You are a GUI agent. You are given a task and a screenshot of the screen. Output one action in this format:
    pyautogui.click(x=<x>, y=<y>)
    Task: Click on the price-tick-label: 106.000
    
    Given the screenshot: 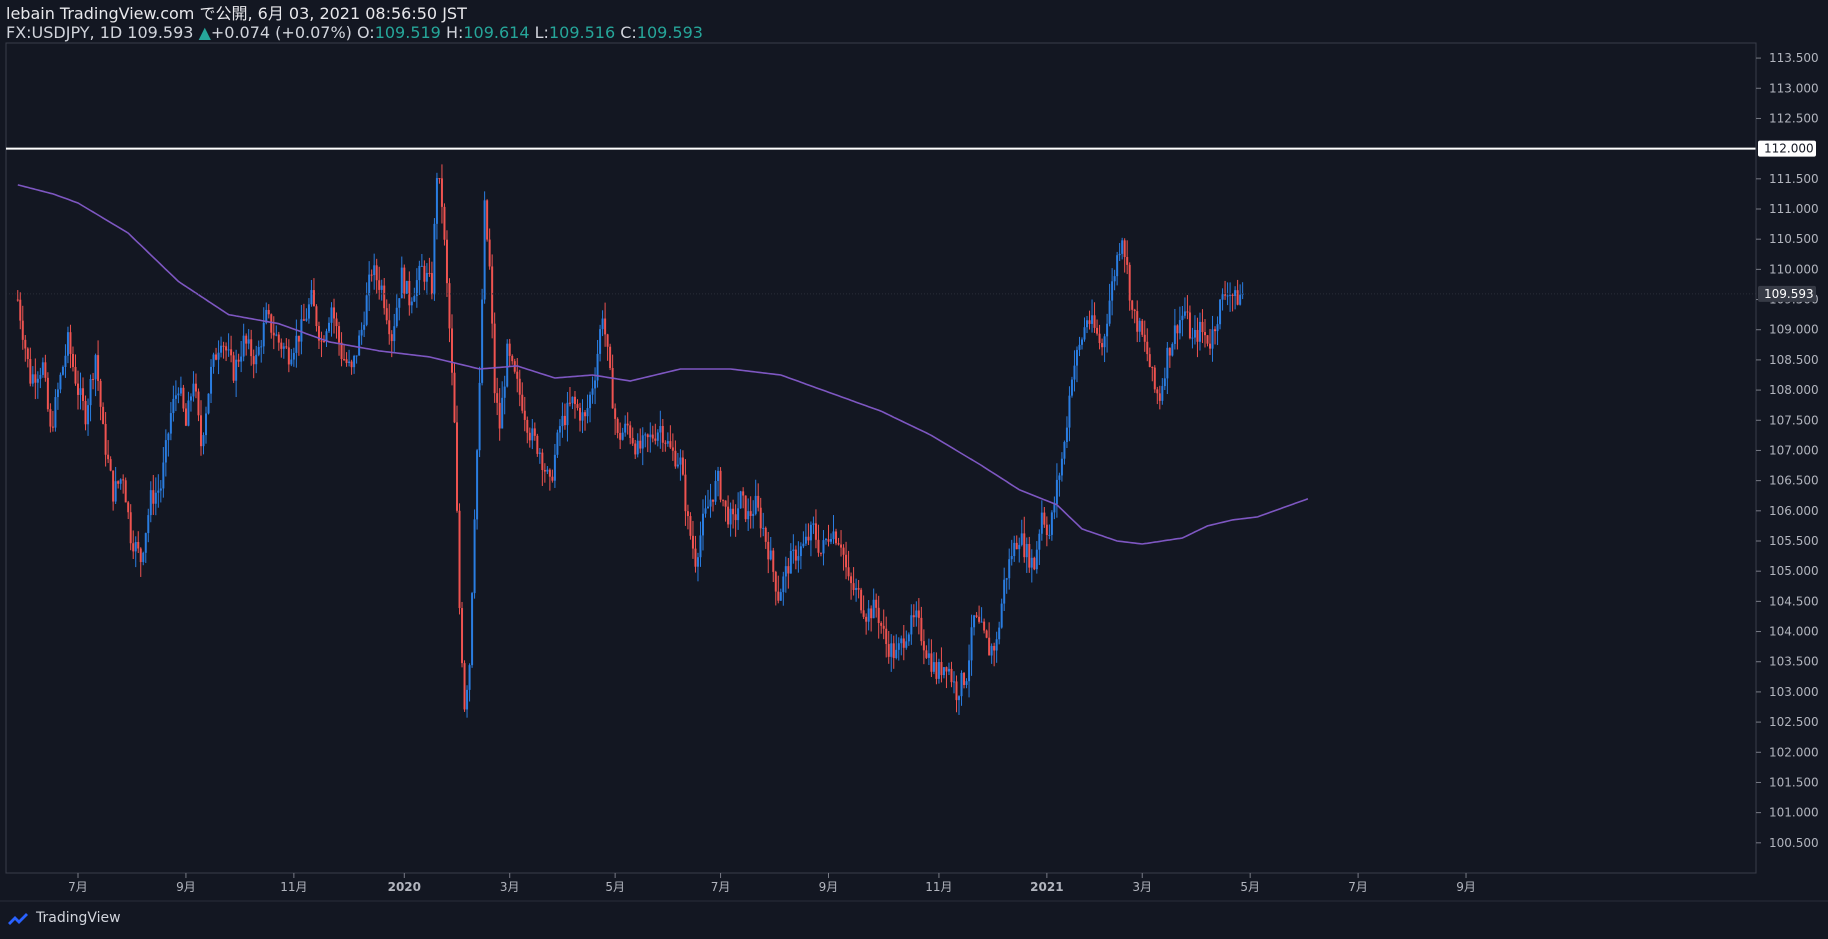 What is the action you would take?
    pyautogui.click(x=1794, y=511)
    